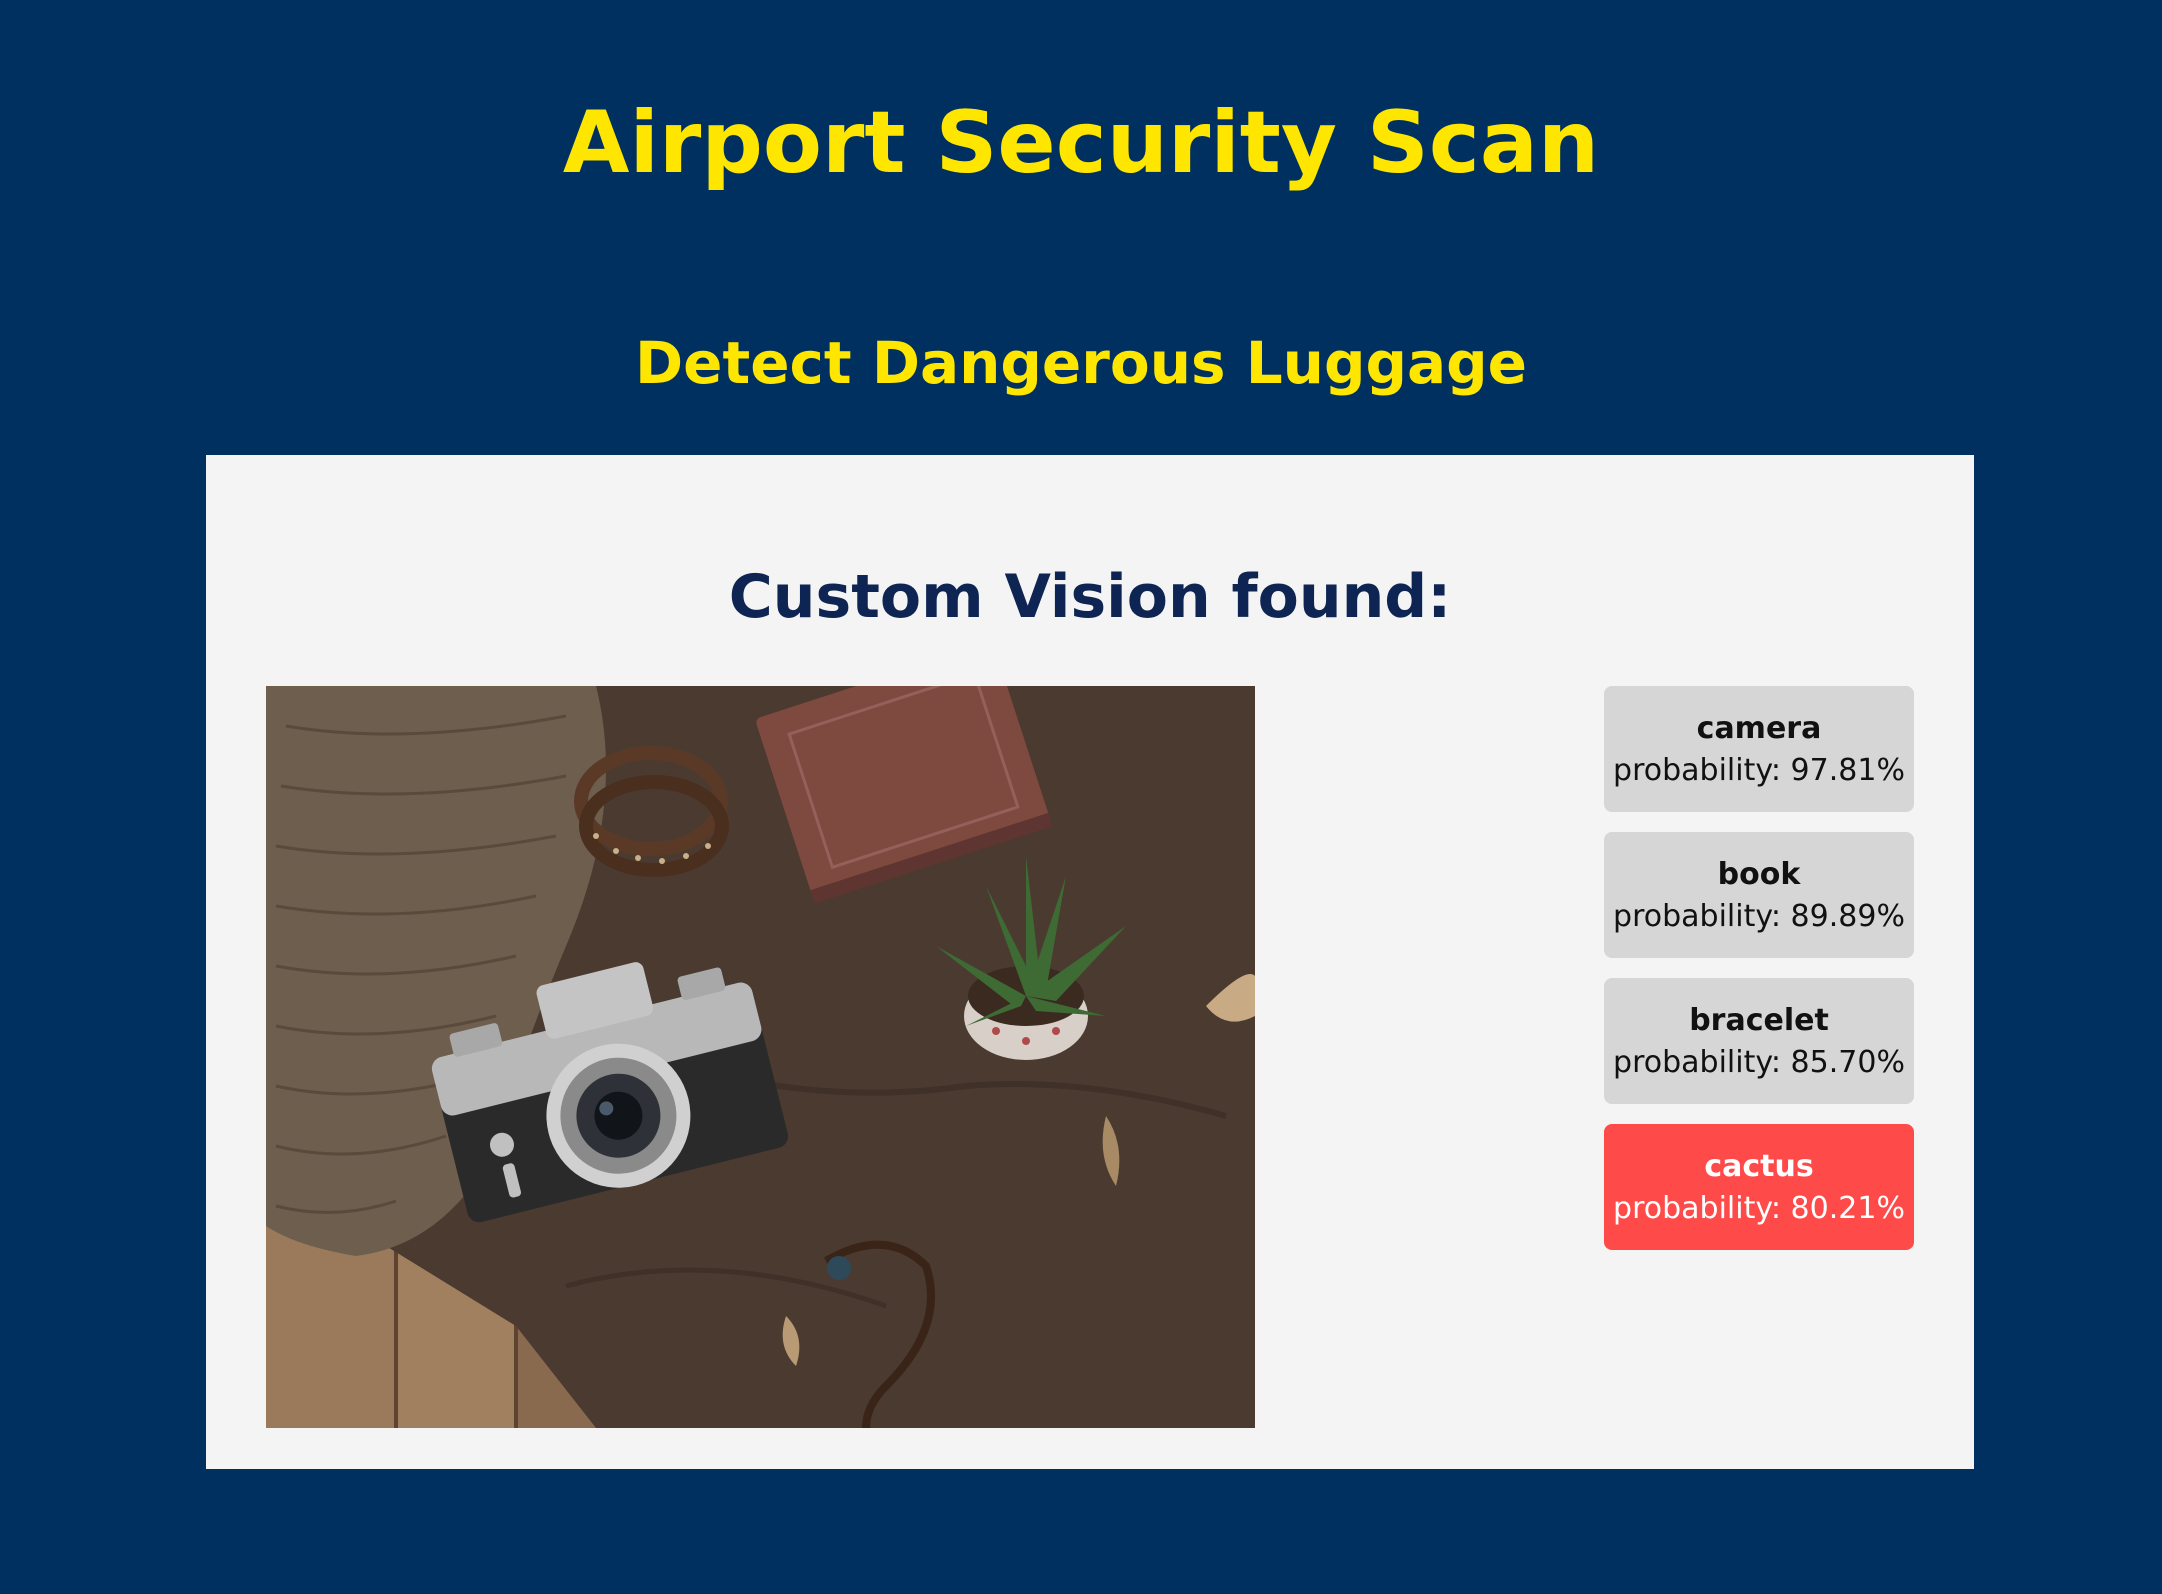 The image size is (2162, 1594). Describe the element at coordinates (1759, 1062) in the screenshot. I see `prediction-probability: probability: 85.70%` at that location.